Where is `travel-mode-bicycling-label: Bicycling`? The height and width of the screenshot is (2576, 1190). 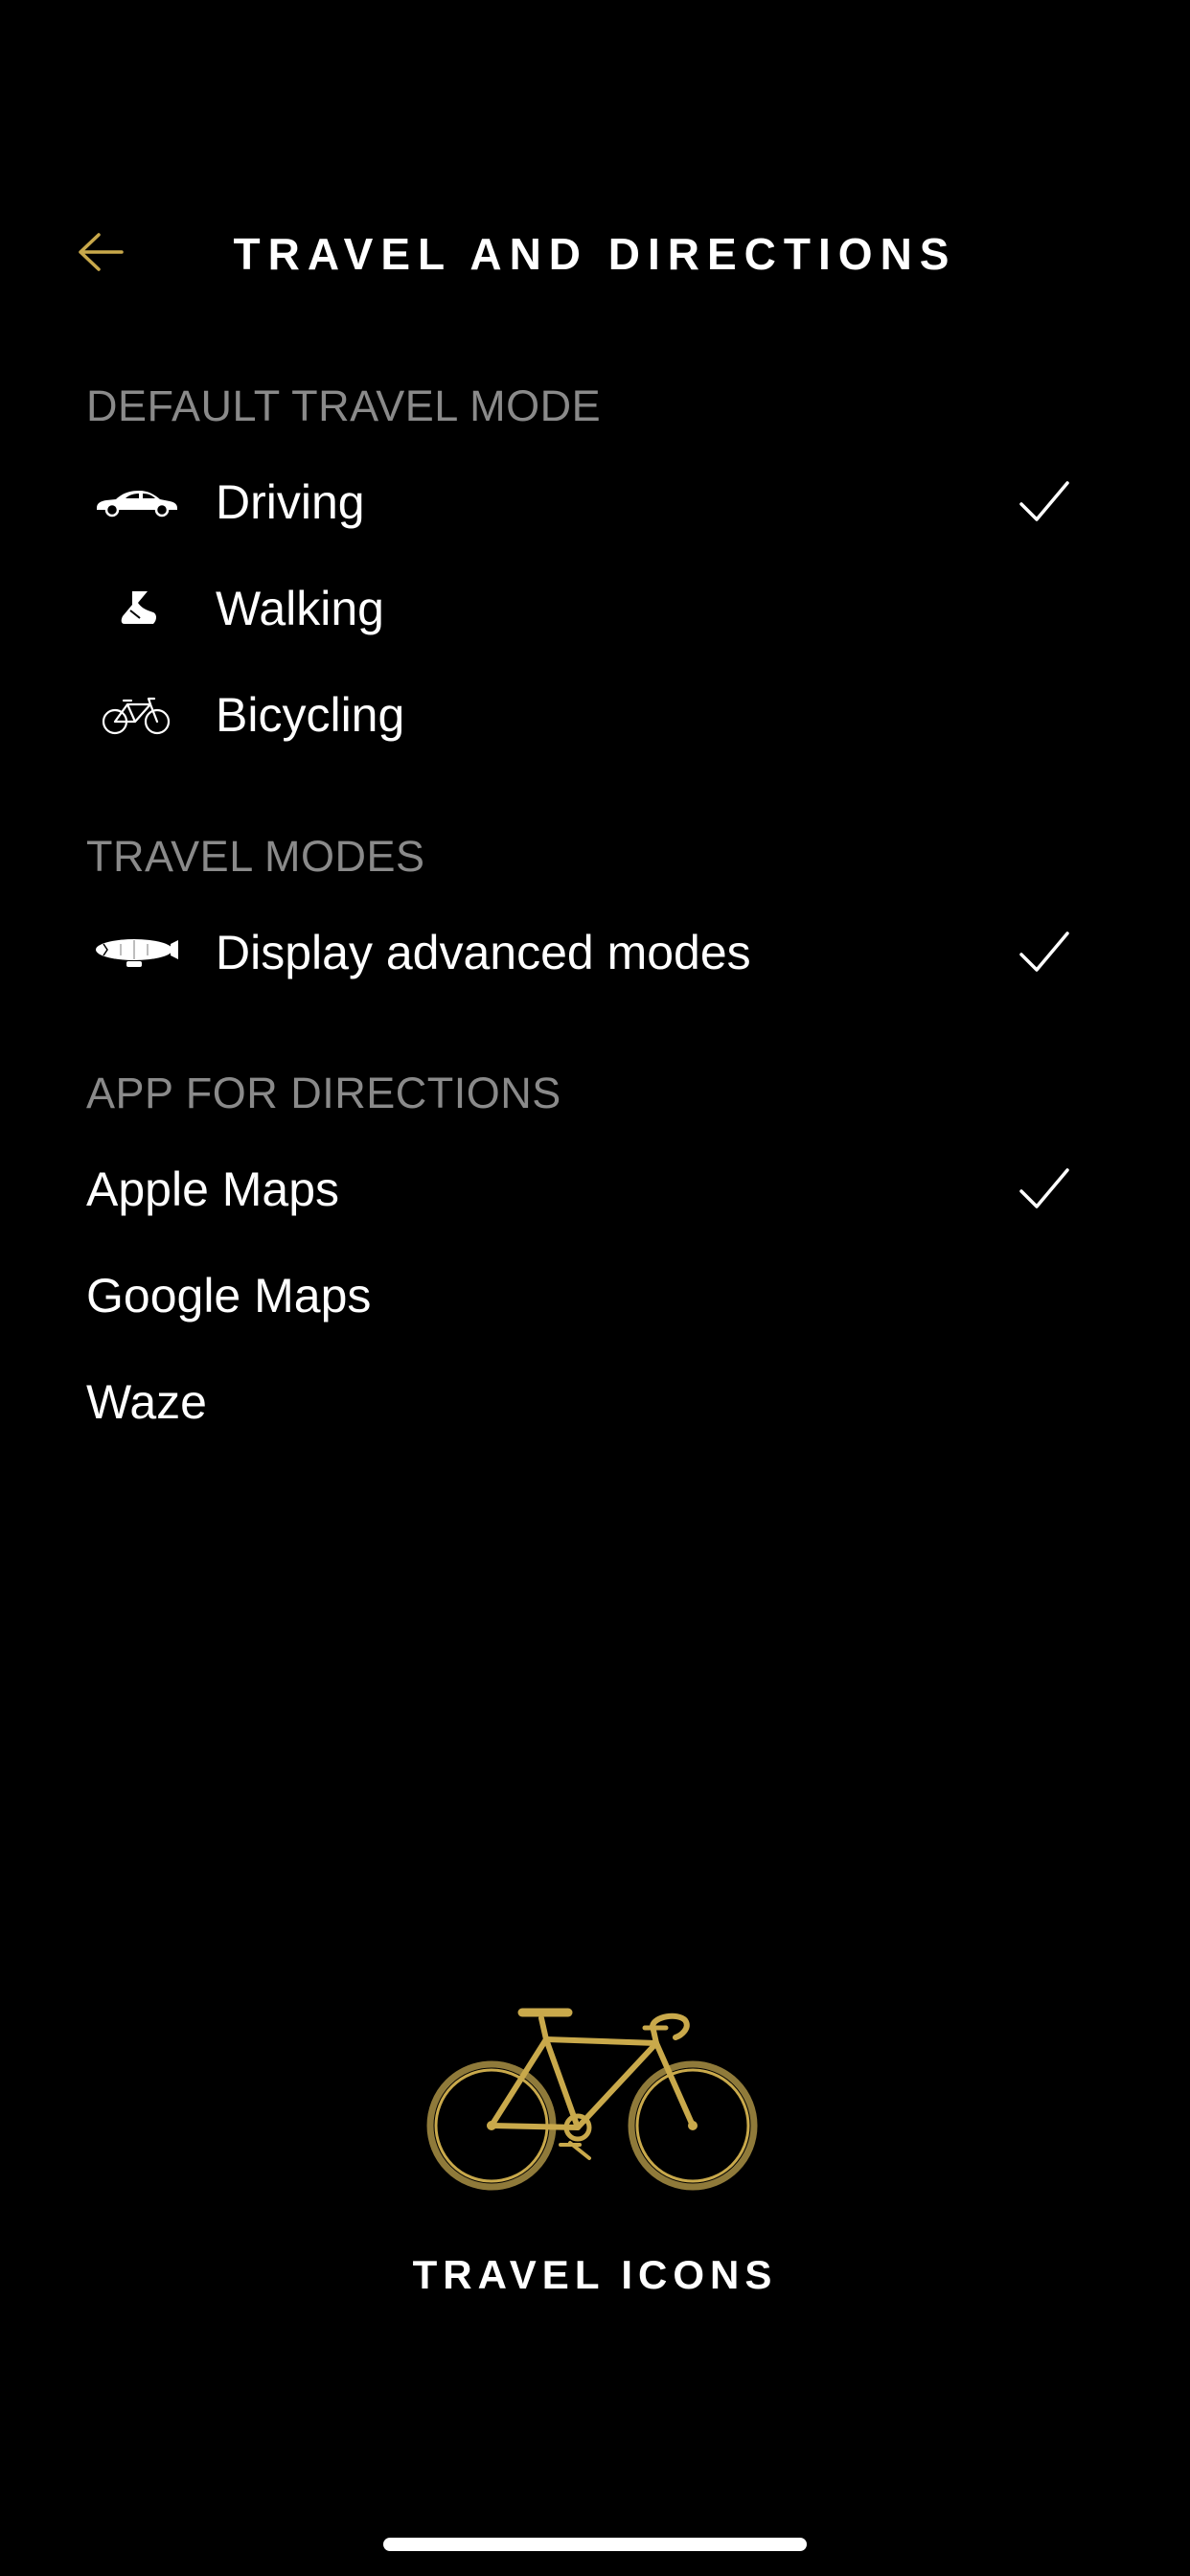
travel-mode-bicycling-label: Bicycling is located at coordinates (311, 715).